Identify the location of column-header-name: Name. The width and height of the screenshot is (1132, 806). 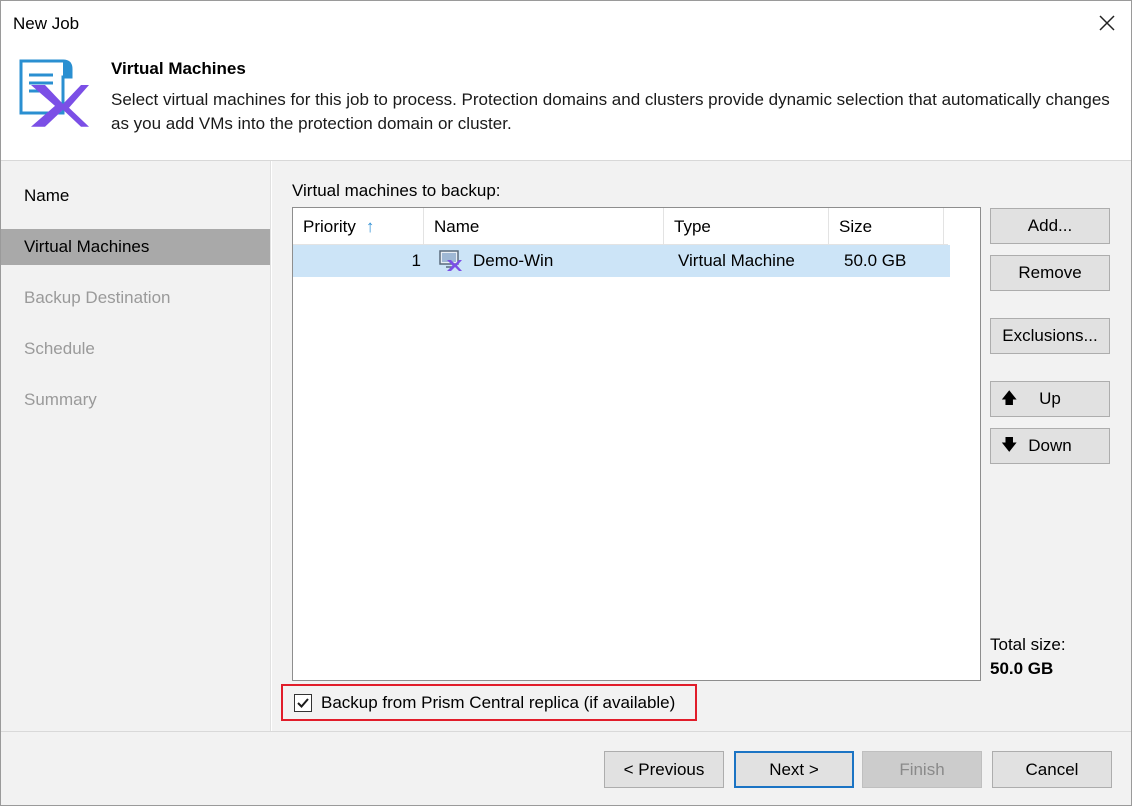
(544, 226).